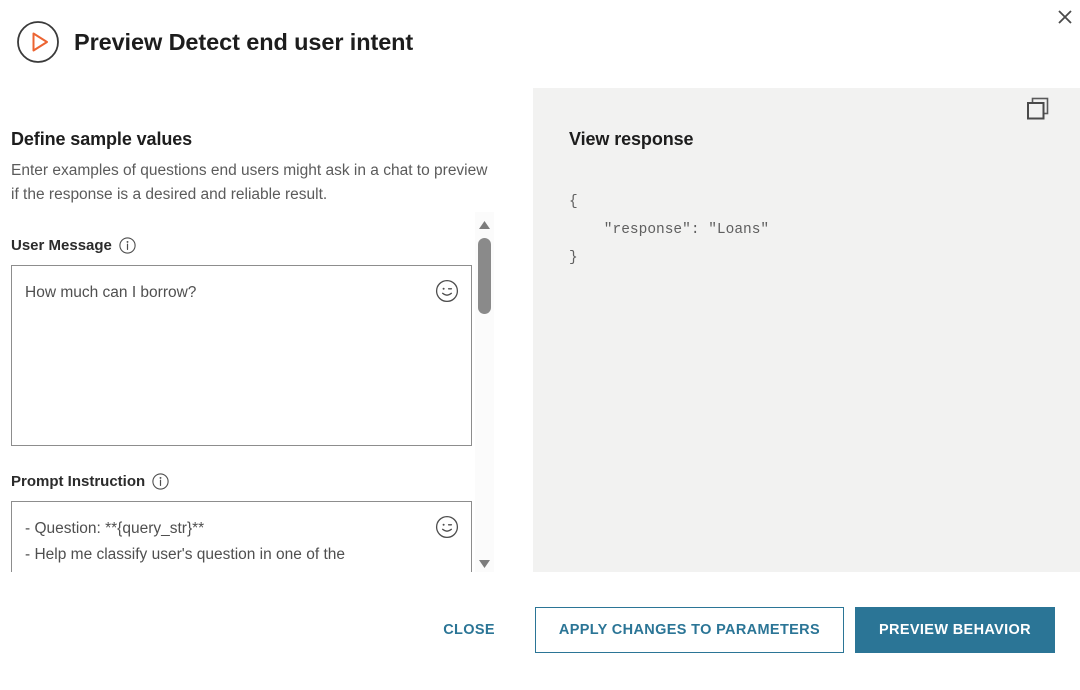 The height and width of the screenshot is (690, 1080). What do you see at coordinates (484, 276) in the screenshot?
I see `scrollbar-thumb` at bounding box center [484, 276].